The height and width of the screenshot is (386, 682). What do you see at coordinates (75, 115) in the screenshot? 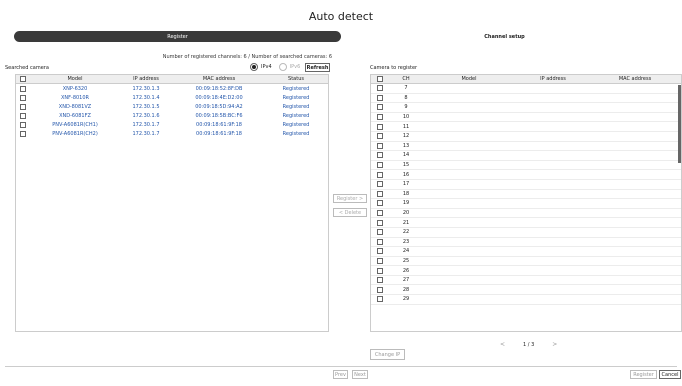
I see `model-cell: XND-6081FZ` at bounding box center [75, 115].